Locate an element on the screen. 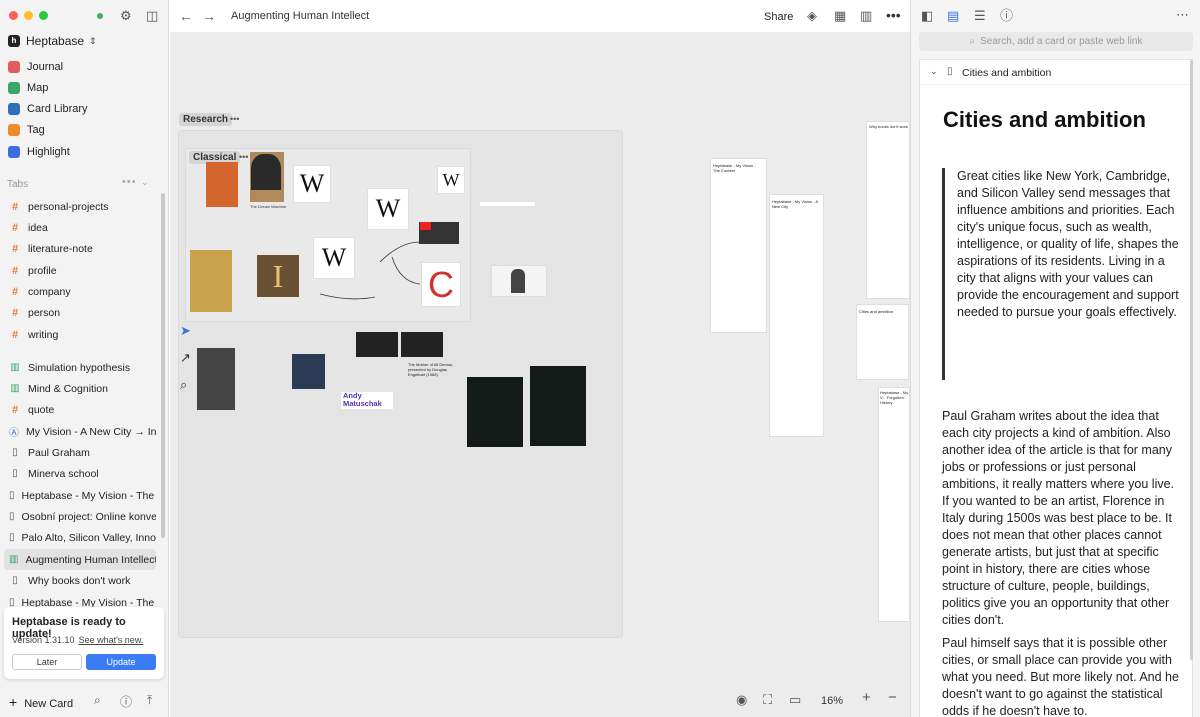 The image size is (1200, 717). zoom-in-button: + is located at coordinates (866, 698).